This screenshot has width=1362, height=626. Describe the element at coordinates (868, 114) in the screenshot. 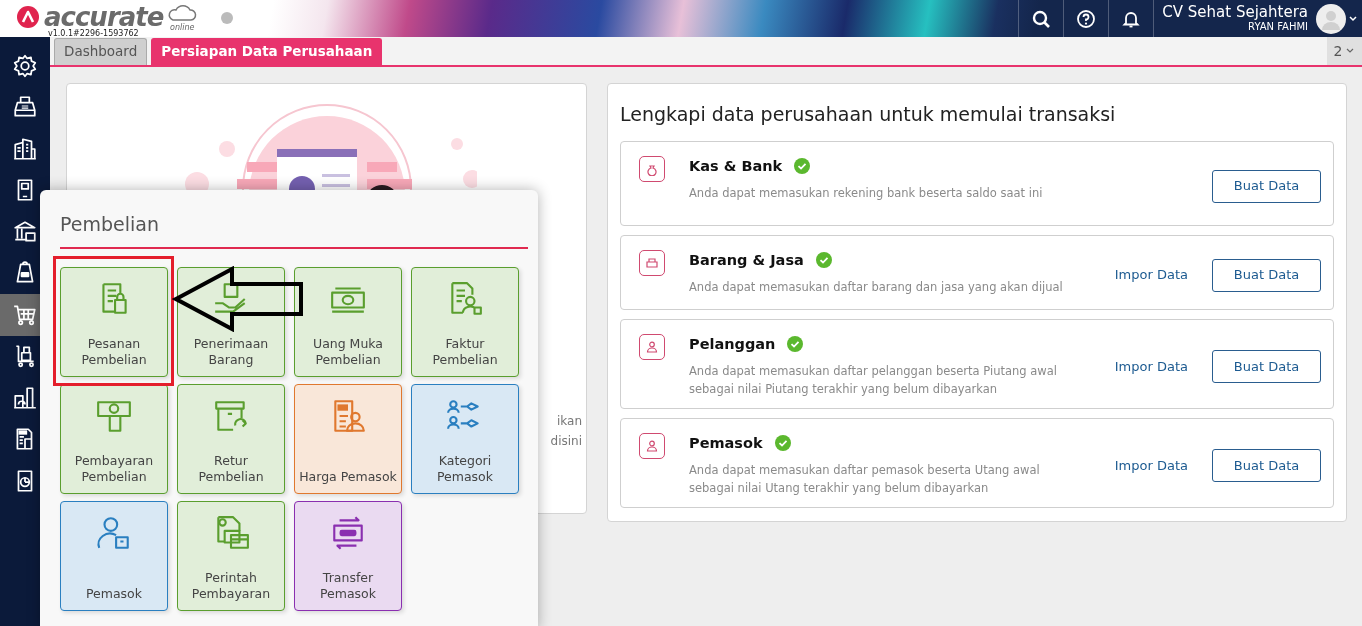

I see `card-title: Lengkapi data perusahaan untuk memulai transaksi` at that location.